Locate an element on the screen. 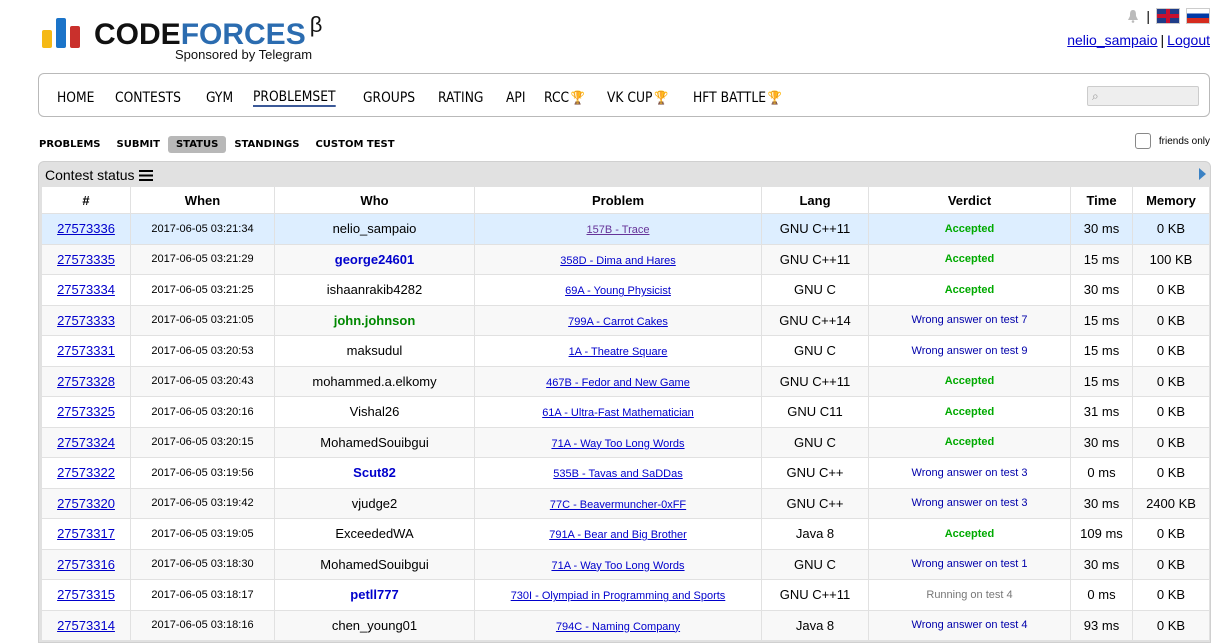 This screenshot has width=1232, height=643. submission-id-link: 27573334 is located at coordinates (86, 289).